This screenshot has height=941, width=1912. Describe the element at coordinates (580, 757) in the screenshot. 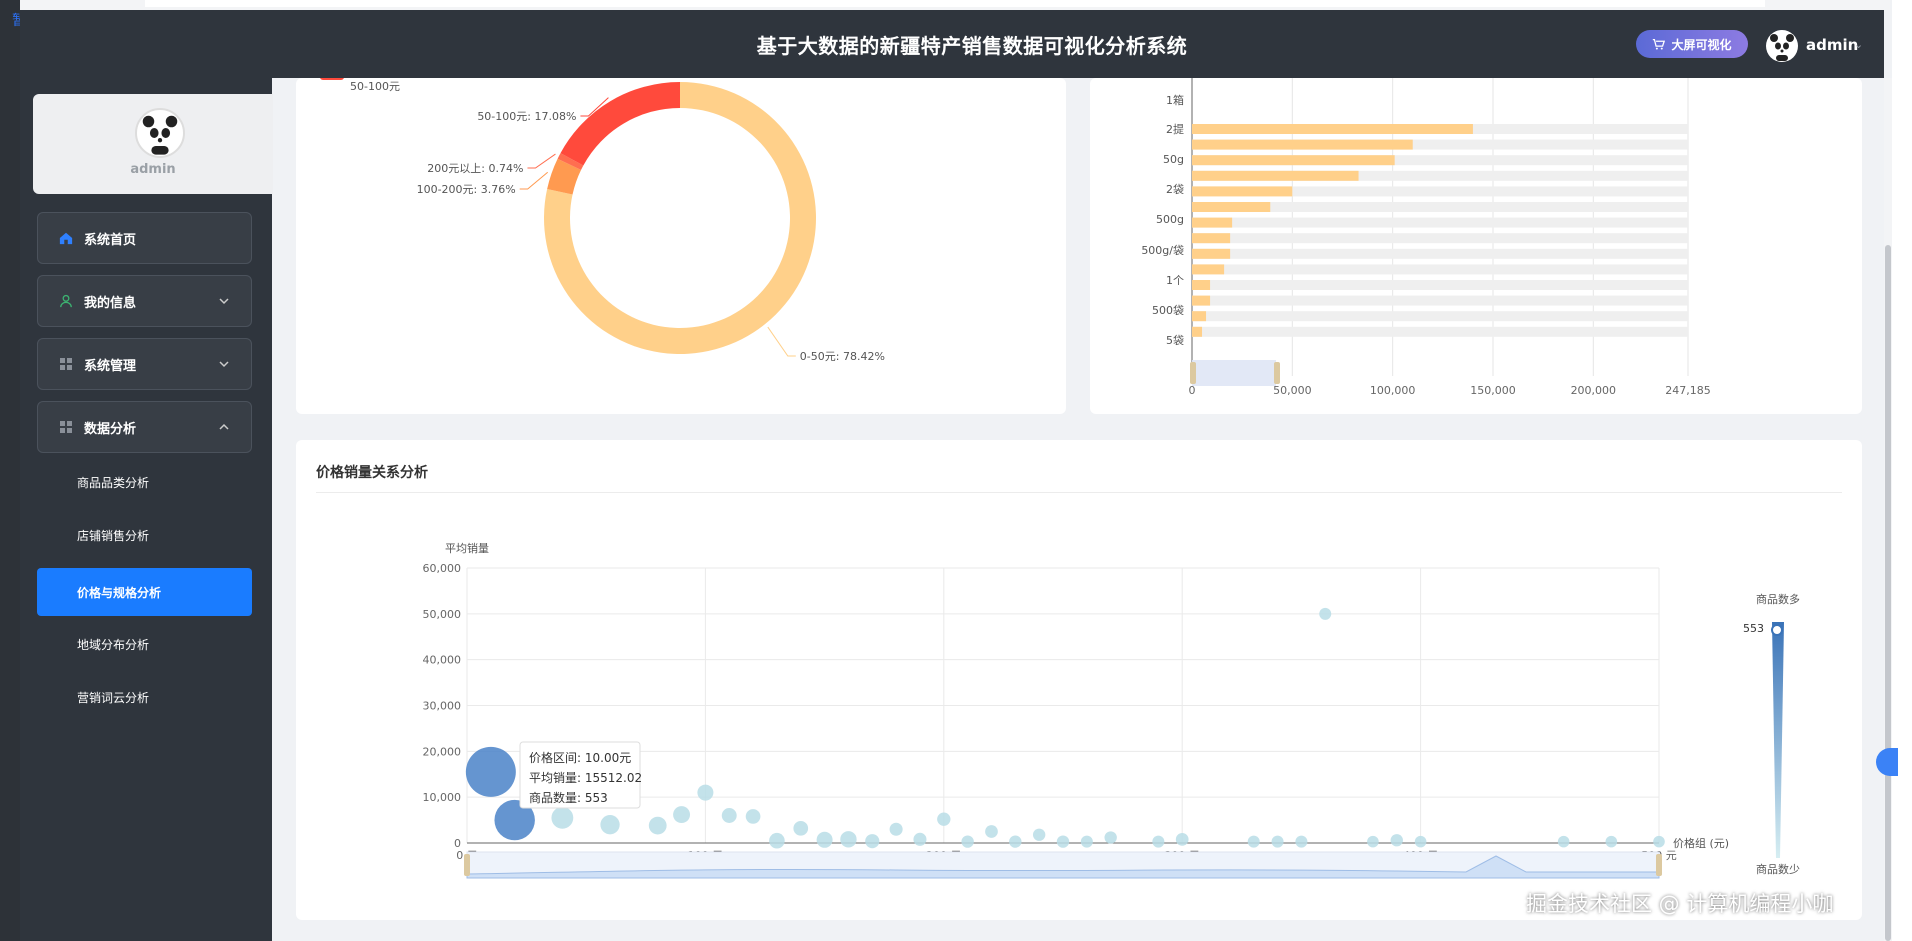

I see `tooltip-line: 价格区间: 10.00元` at that location.